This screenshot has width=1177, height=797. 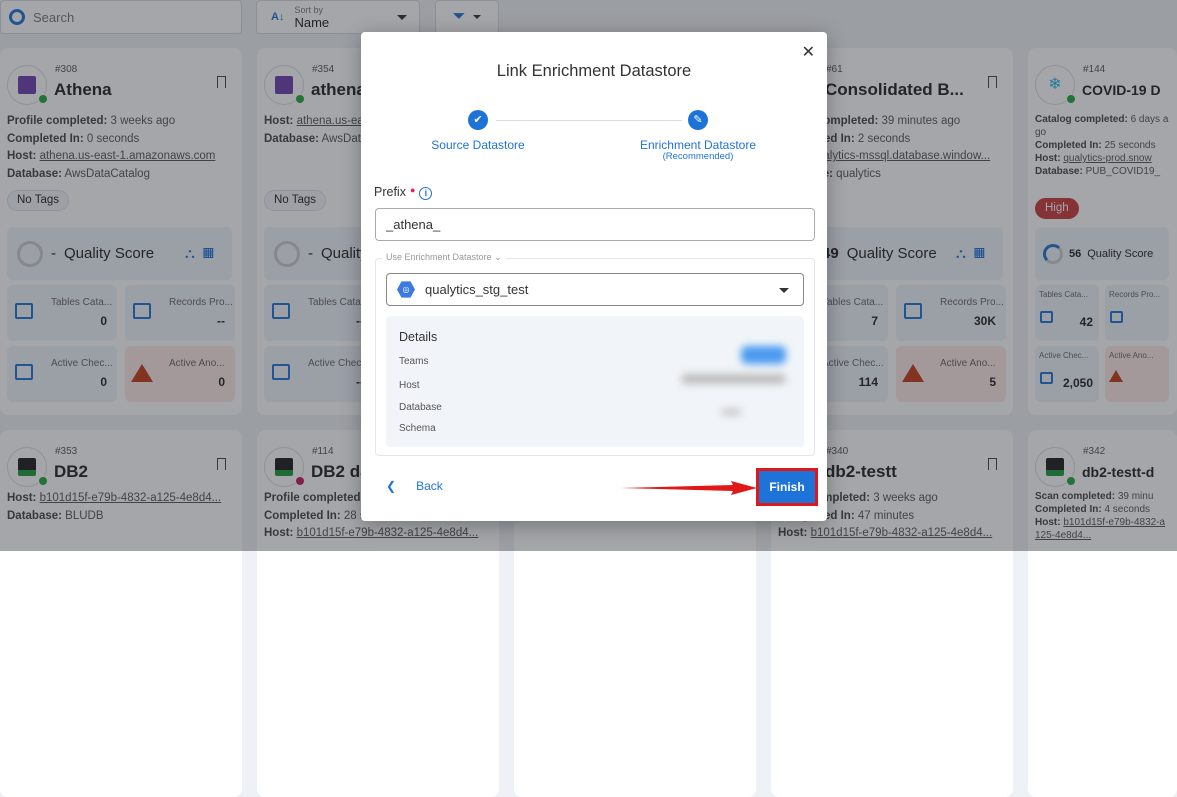 What do you see at coordinates (763, 355) in the screenshot?
I see `blurred-team-badge` at bounding box center [763, 355].